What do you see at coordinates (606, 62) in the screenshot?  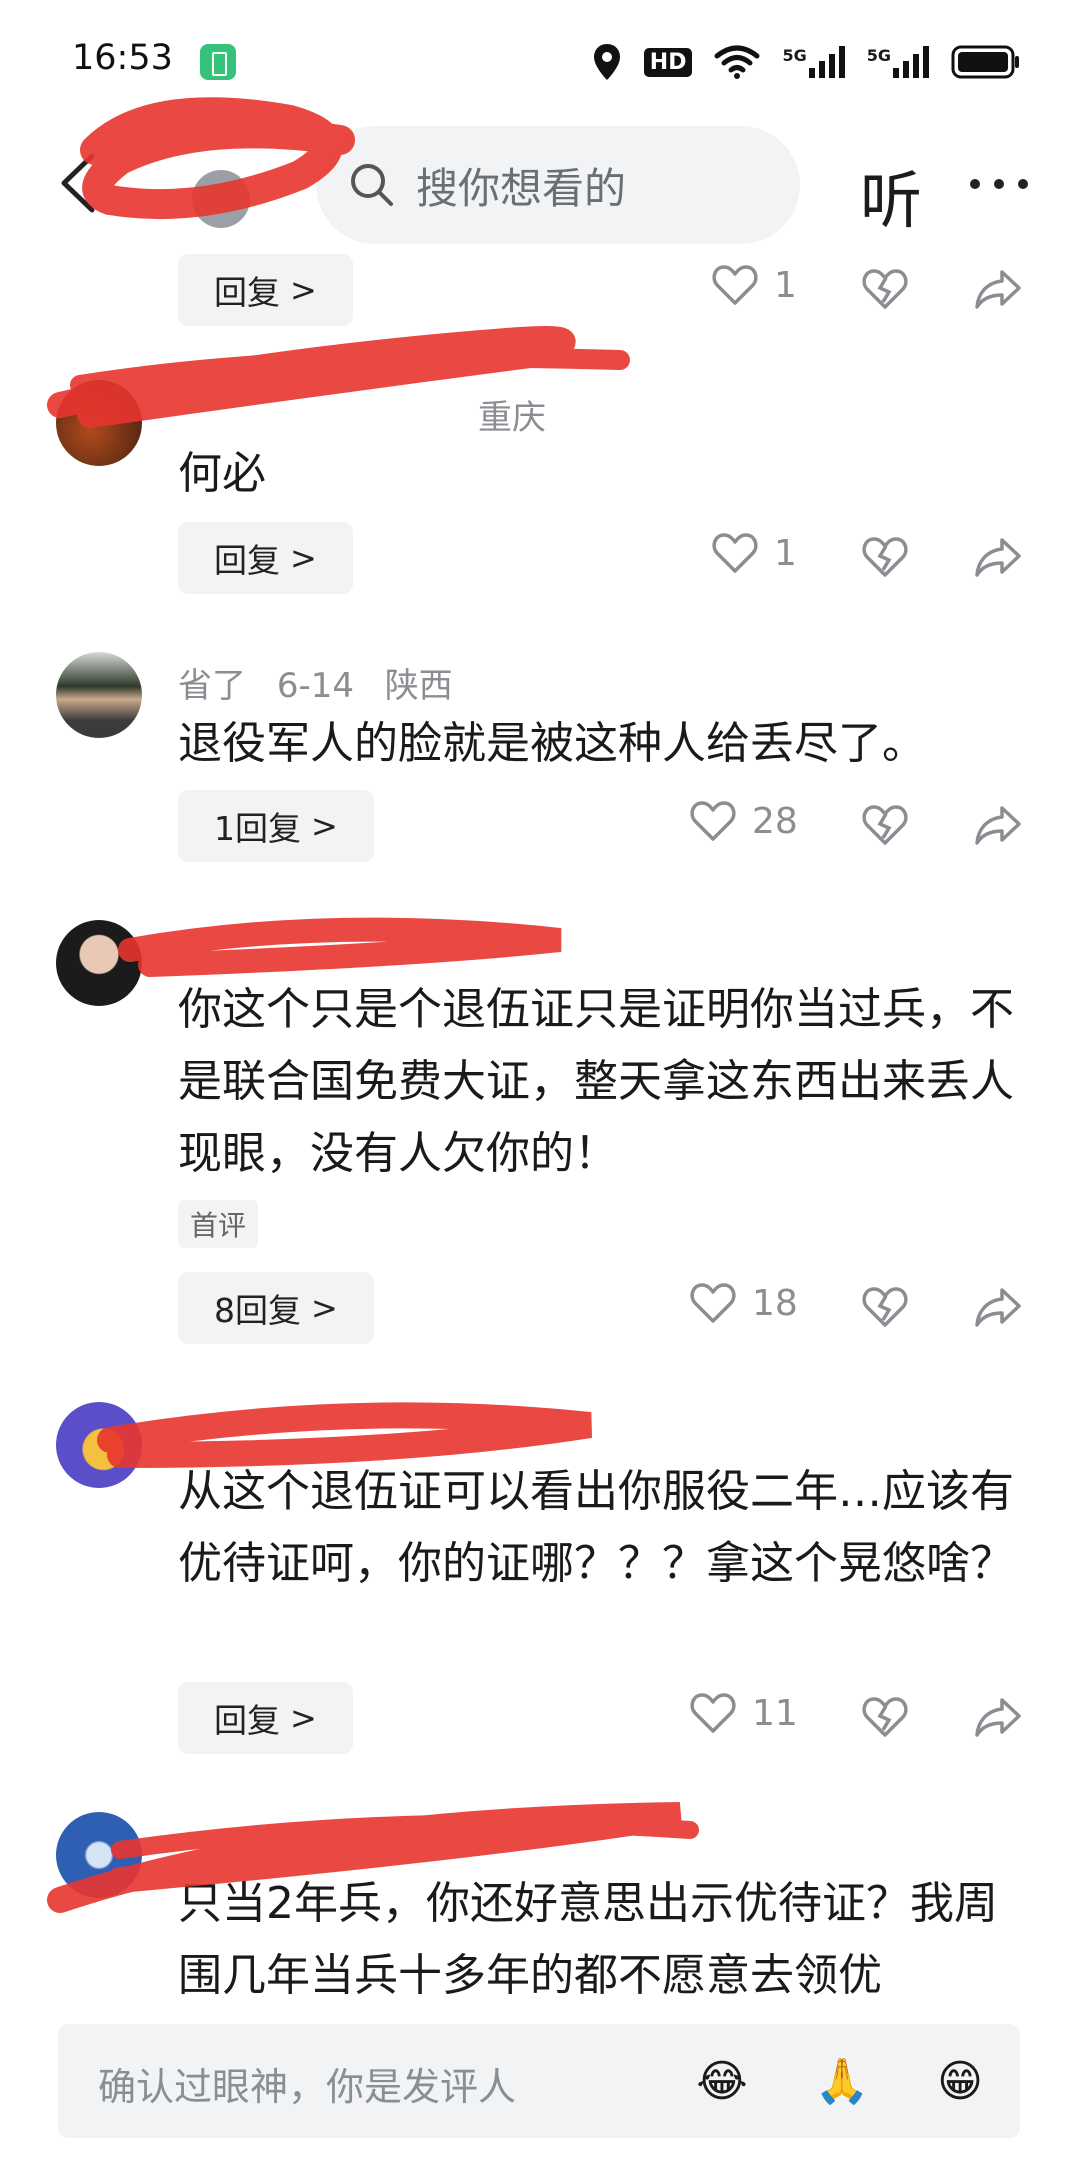 I see `location-icon` at bounding box center [606, 62].